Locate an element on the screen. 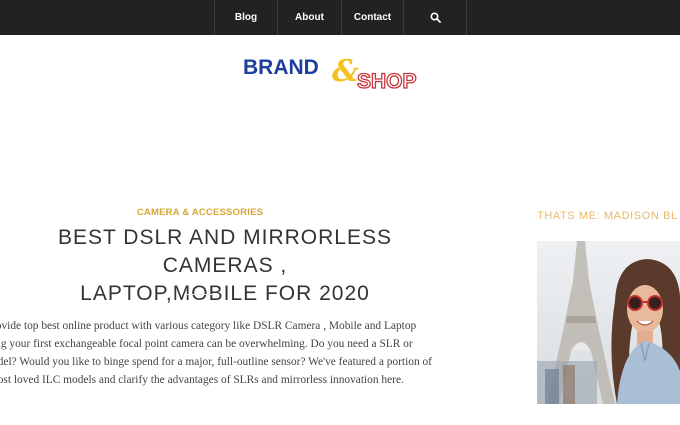 This screenshot has height=425, width=680. top-navigation-bar: Blog About Contact is located at coordinates (340, 17).